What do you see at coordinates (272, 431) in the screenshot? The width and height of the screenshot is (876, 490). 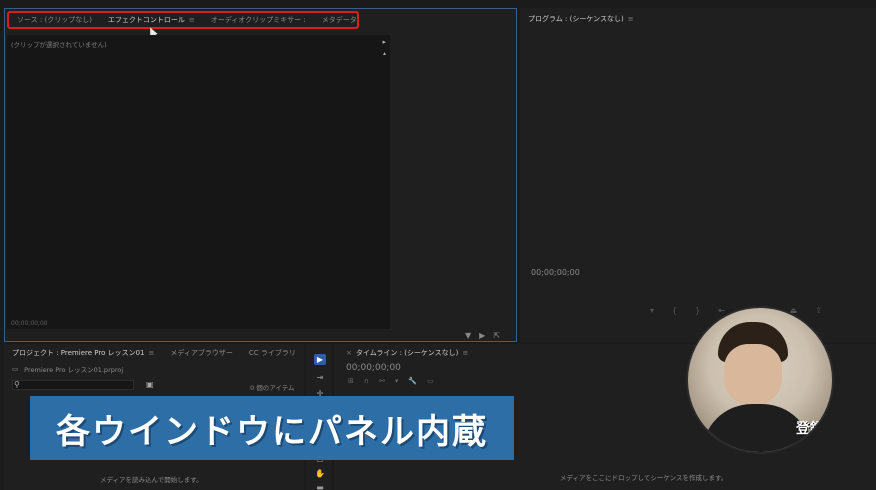 I see `caption-text: 各ウインドウにパネル内蔵` at bounding box center [272, 431].